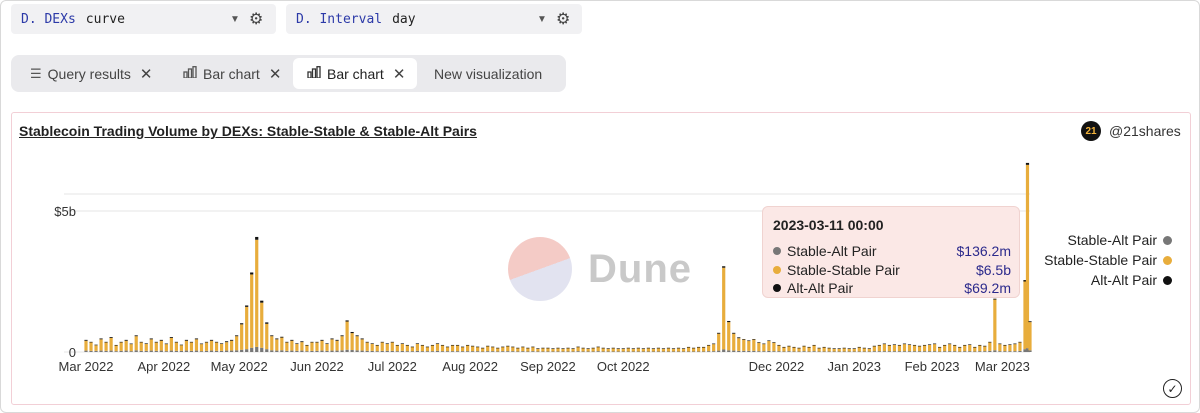 The height and width of the screenshot is (413, 1200). What do you see at coordinates (248, 131) in the screenshot?
I see `chart-title: Stablecoin Trading Volume by DEXs` at bounding box center [248, 131].